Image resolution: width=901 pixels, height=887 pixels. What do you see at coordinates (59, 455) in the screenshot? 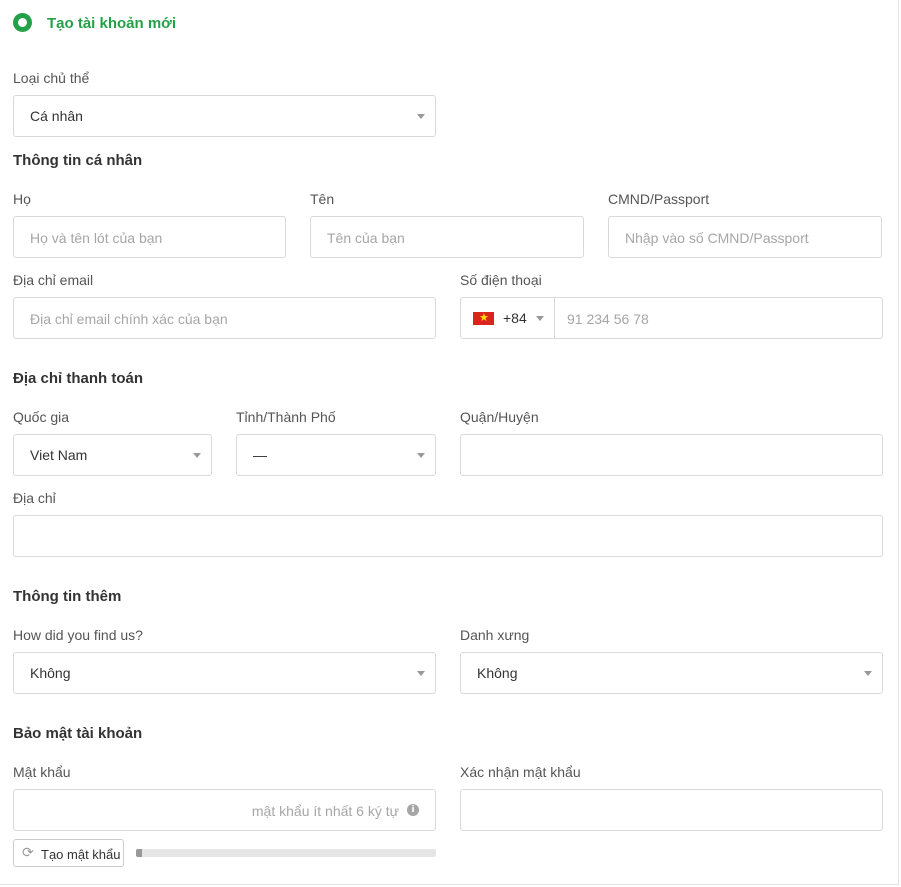
I see `country-value: Viet Nam` at bounding box center [59, 455].